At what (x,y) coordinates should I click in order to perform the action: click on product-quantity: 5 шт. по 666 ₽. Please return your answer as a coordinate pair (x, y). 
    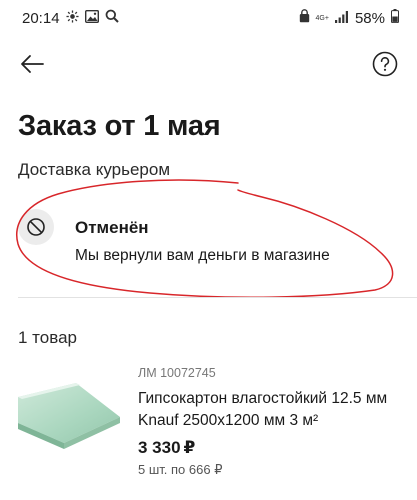
    Looking at the image, I should click on (180, 469).